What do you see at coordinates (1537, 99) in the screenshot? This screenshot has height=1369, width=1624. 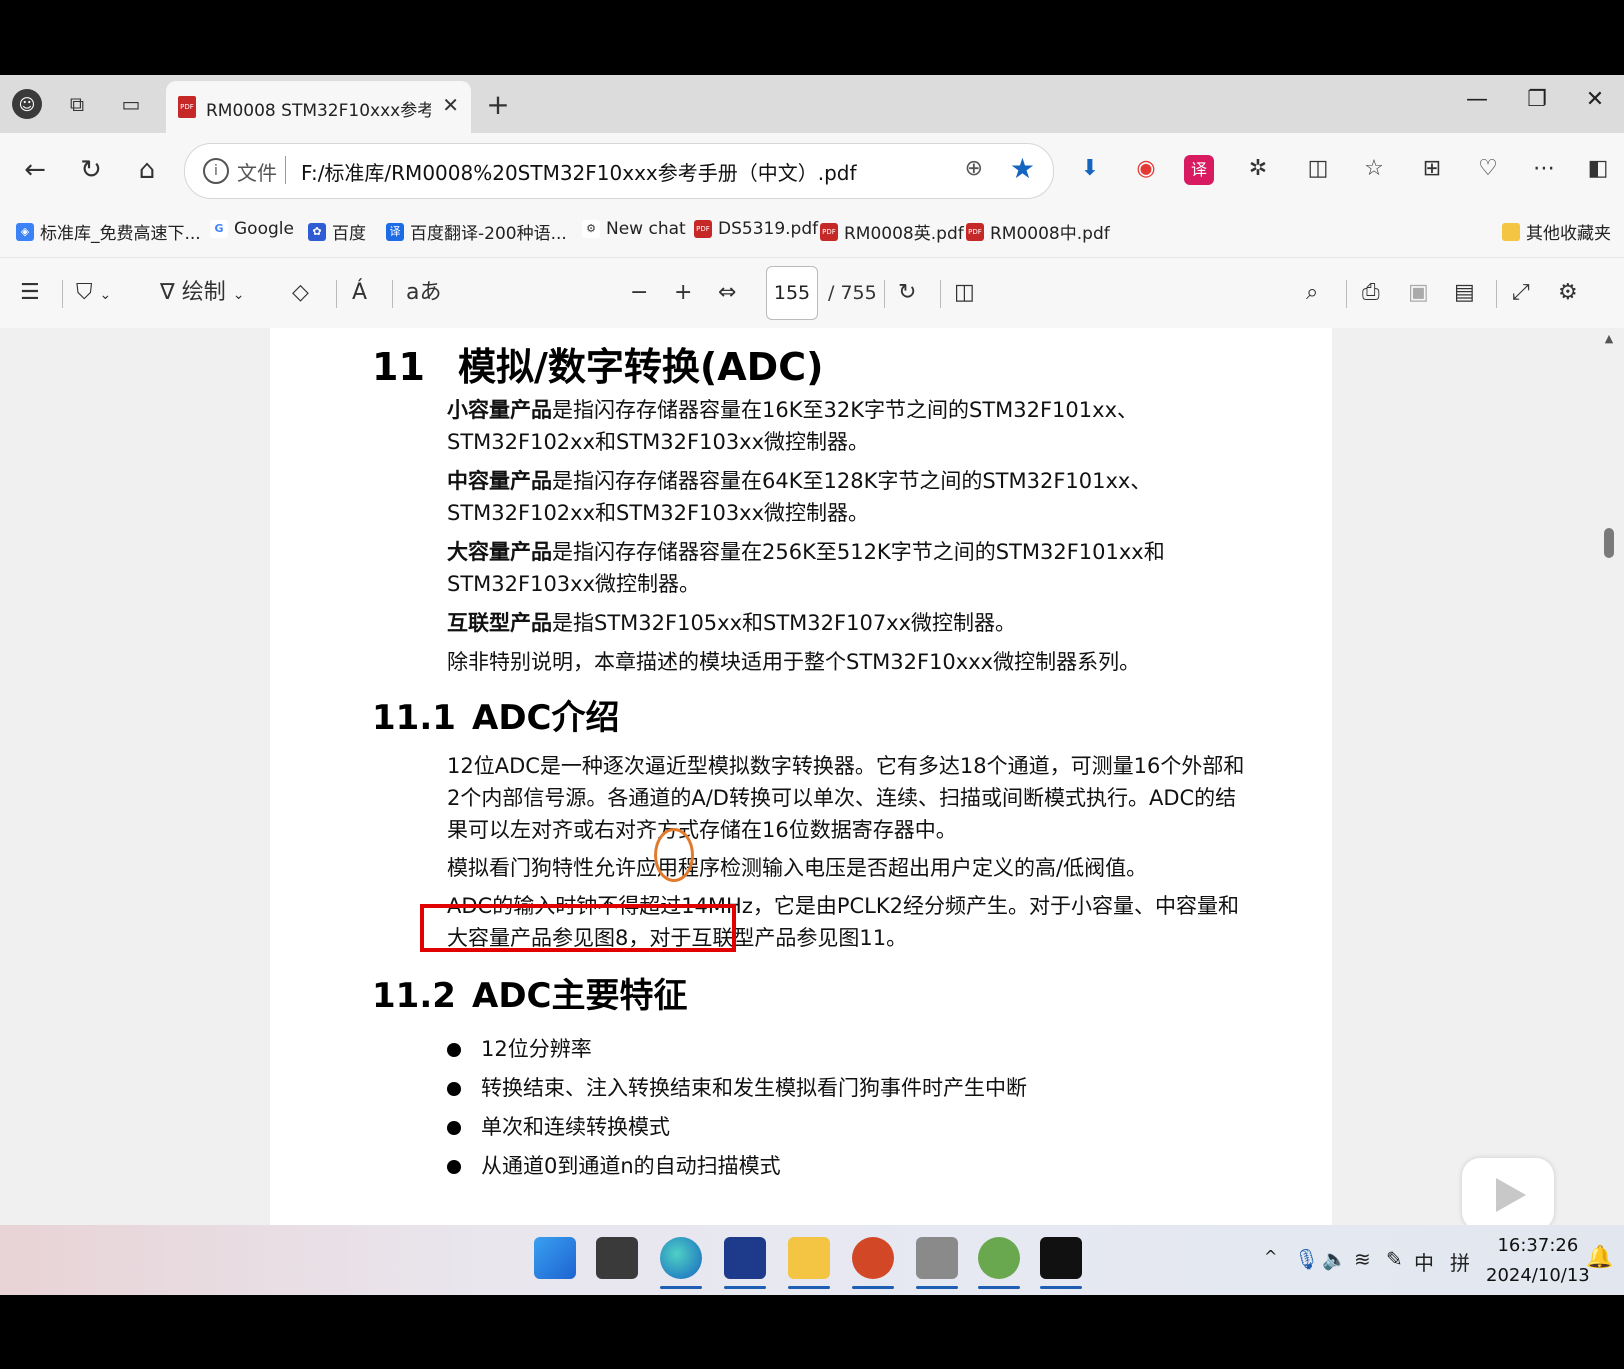 I see `restore-button: ❐` at bounding box center [1537, 99].